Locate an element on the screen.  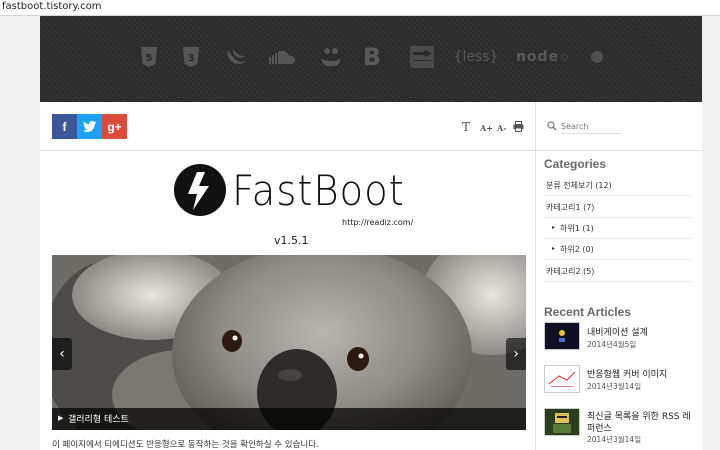
bootstrap-icon: B is located at coordinates (372, 57).